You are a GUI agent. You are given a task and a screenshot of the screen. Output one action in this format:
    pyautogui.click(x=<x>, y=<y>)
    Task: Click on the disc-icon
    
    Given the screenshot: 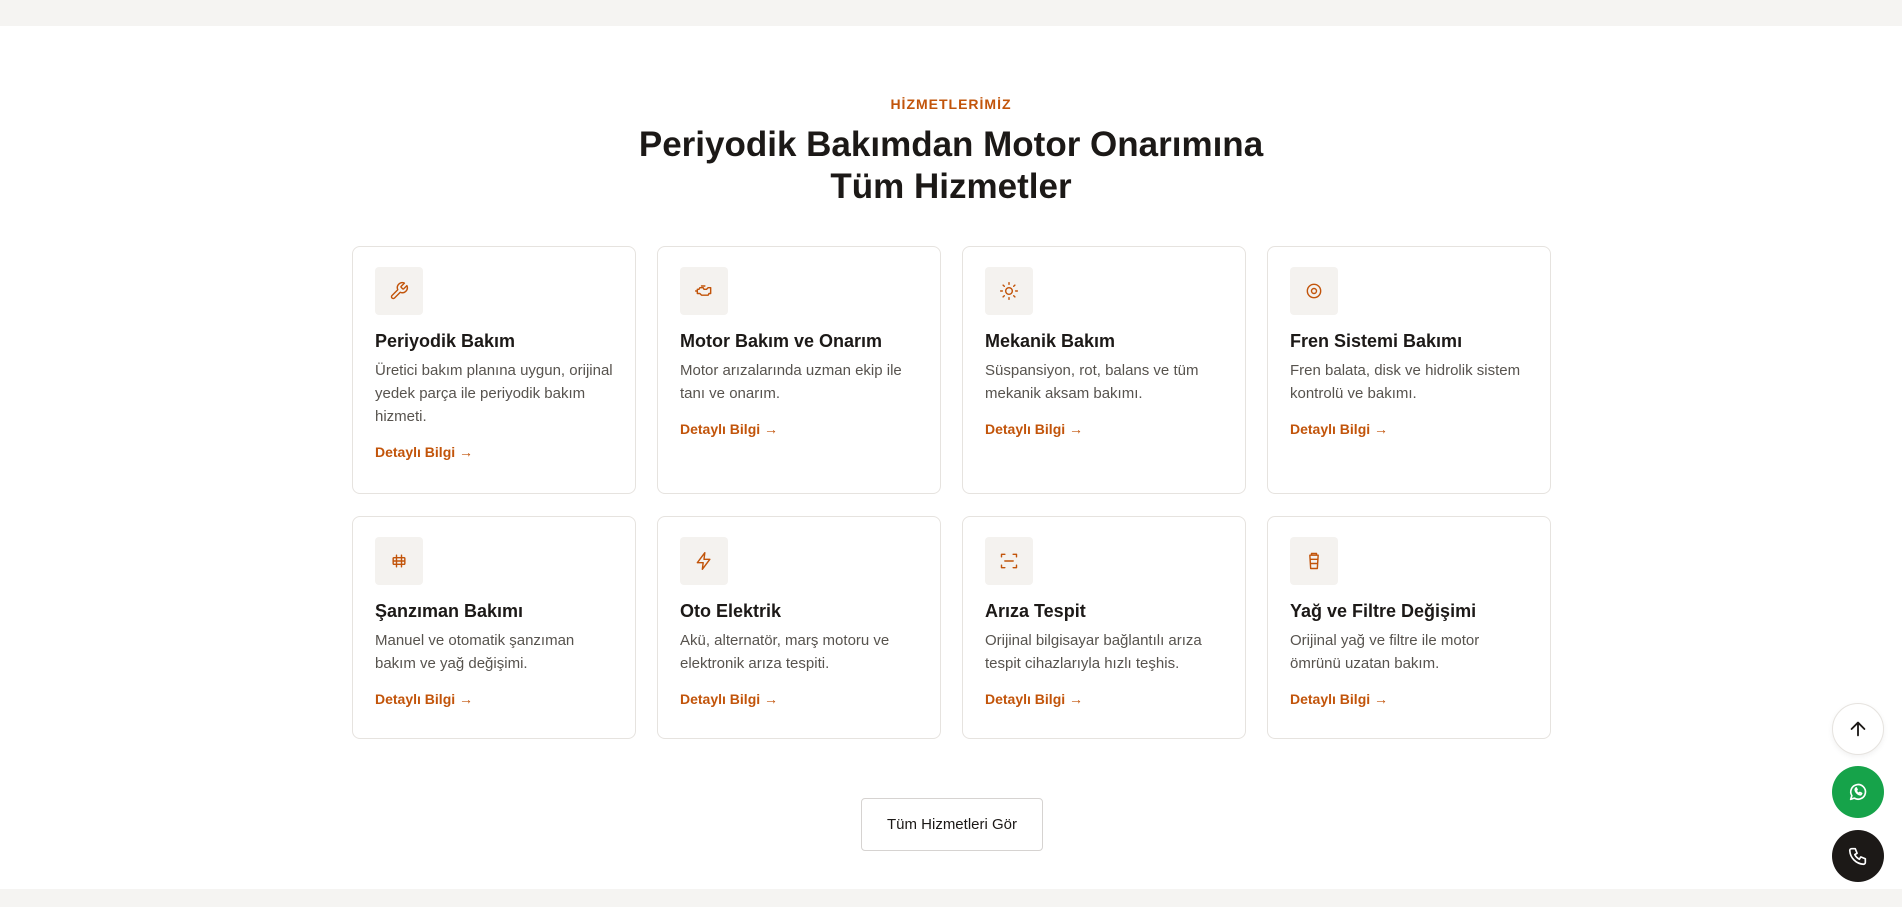 What is the action you would take?
    pyautogui.click(x=1314, y=291)
    